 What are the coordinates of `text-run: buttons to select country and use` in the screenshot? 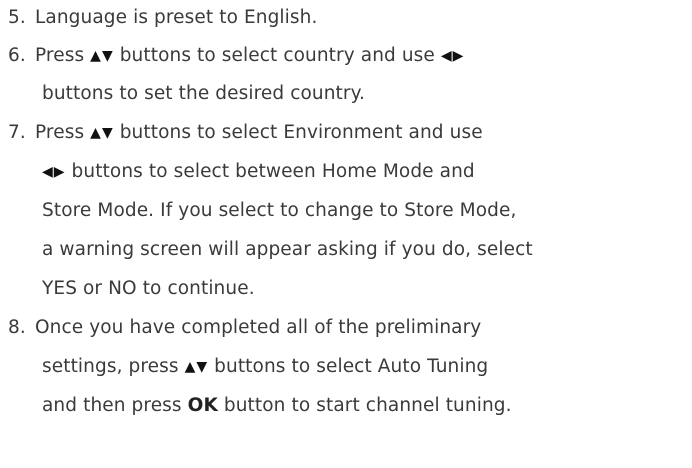 It's located at (277, 55).